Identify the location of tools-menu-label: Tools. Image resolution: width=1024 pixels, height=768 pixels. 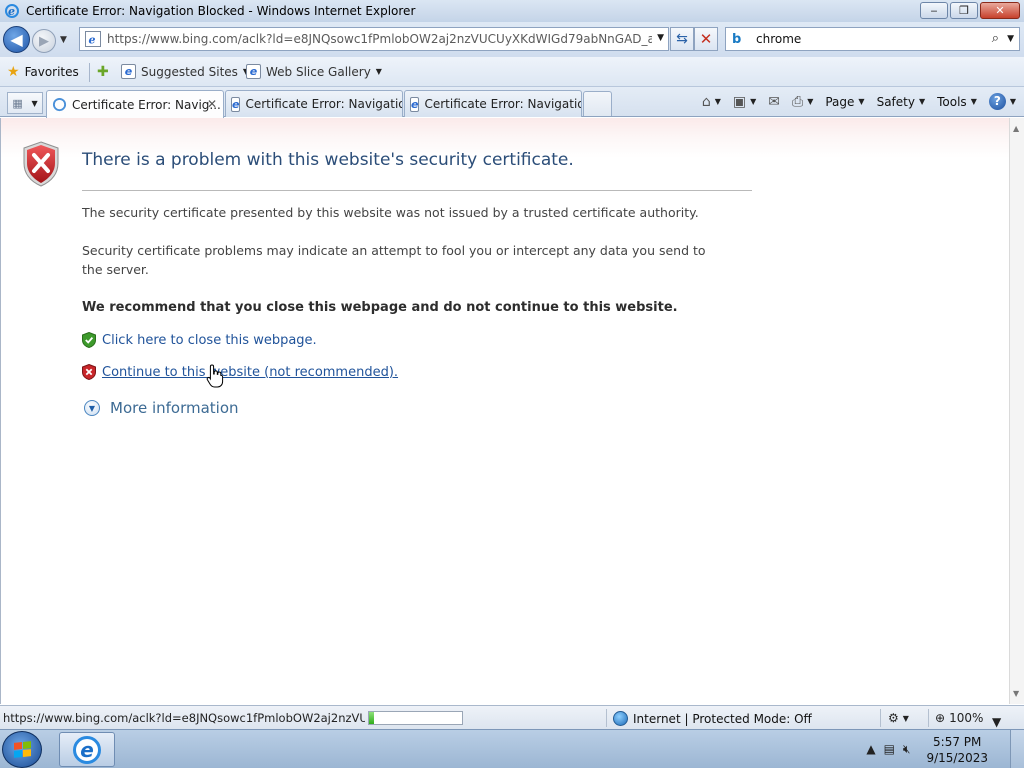
(952, 101).